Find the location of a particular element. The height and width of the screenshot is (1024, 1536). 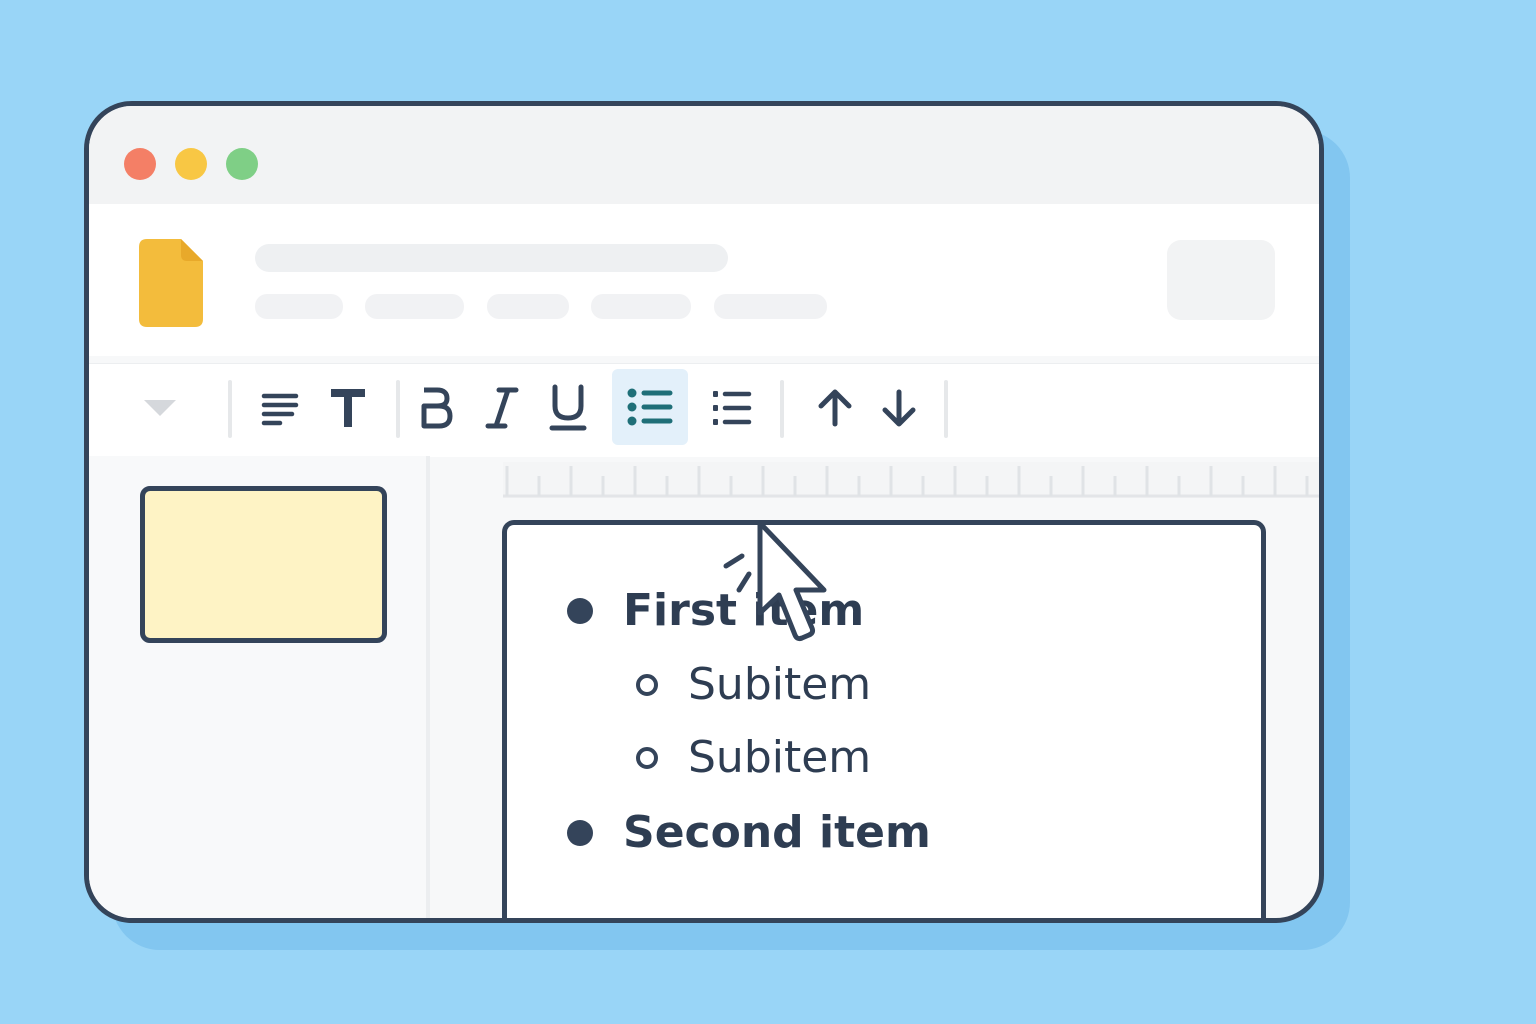

formatting-toolbar is located at coordinates (704, 410).